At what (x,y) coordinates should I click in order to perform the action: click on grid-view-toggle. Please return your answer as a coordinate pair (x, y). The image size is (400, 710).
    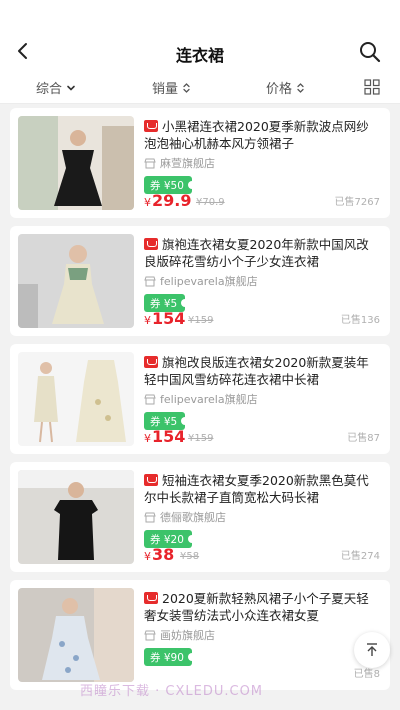
    Looking at the image, I should click on (372, 87).